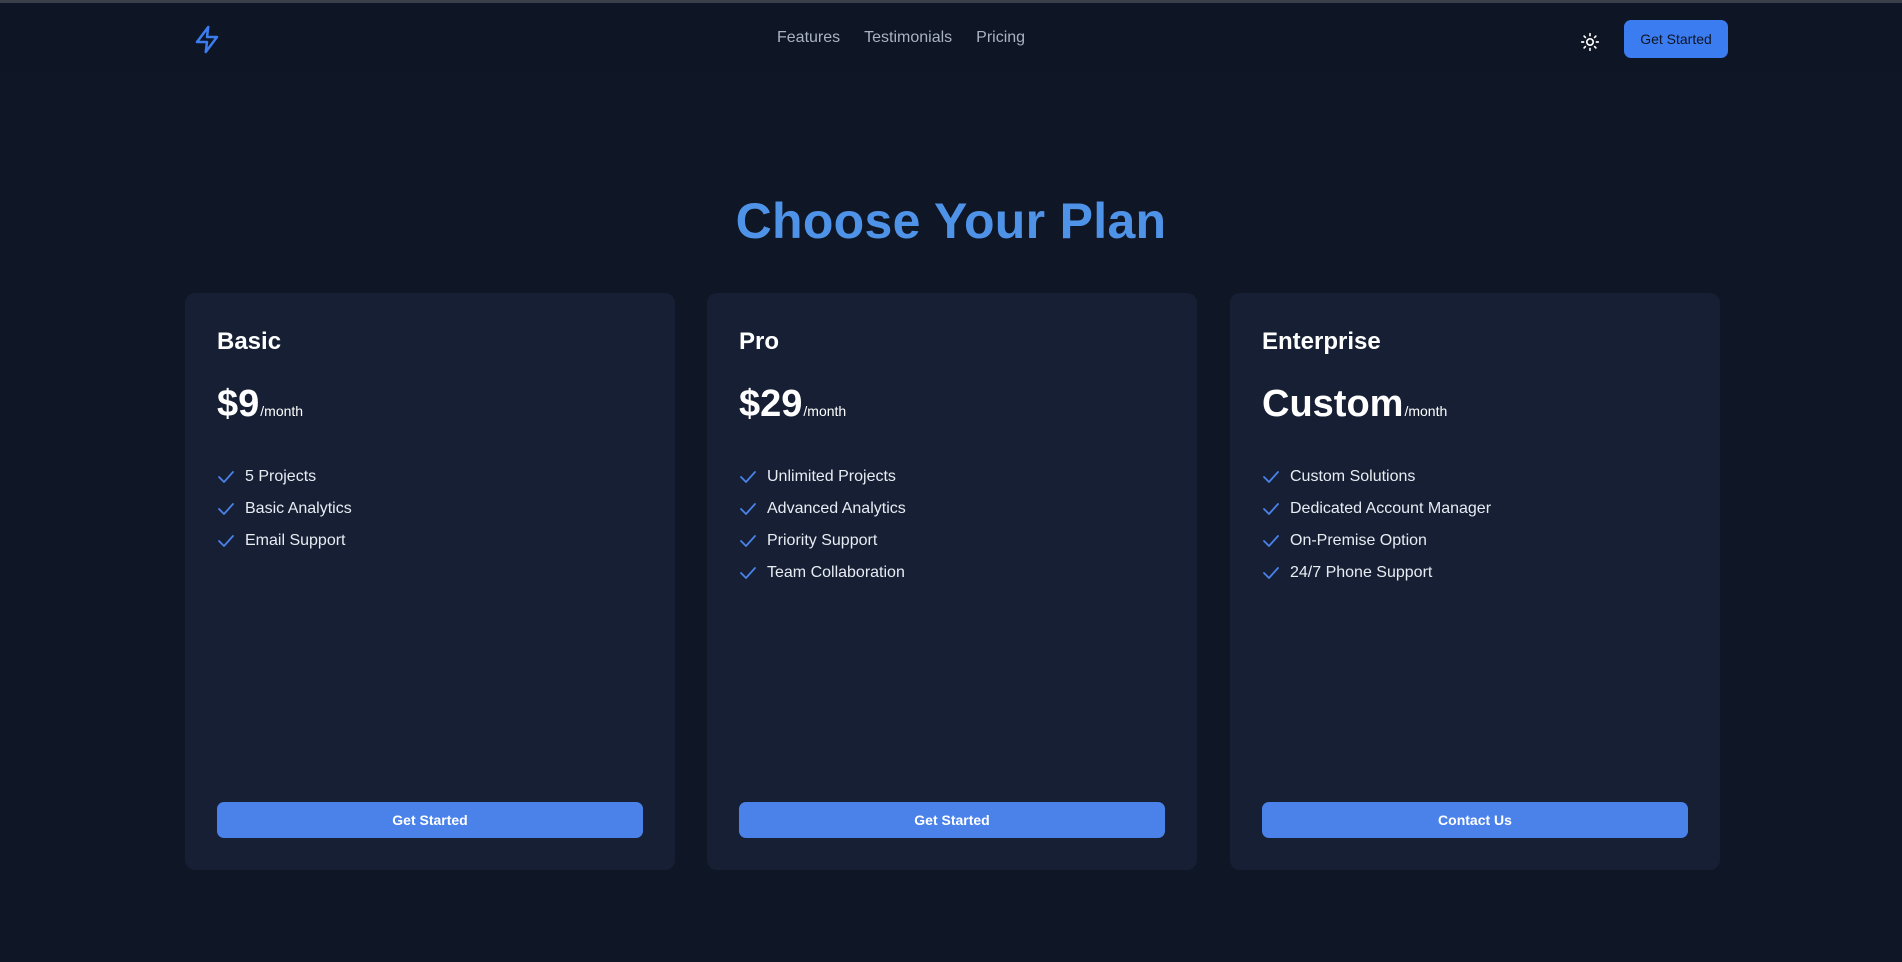  Describe the element at coordinates (430, 820) in the screenshot. I see `basic-get-started-button: Get Started` at that location.